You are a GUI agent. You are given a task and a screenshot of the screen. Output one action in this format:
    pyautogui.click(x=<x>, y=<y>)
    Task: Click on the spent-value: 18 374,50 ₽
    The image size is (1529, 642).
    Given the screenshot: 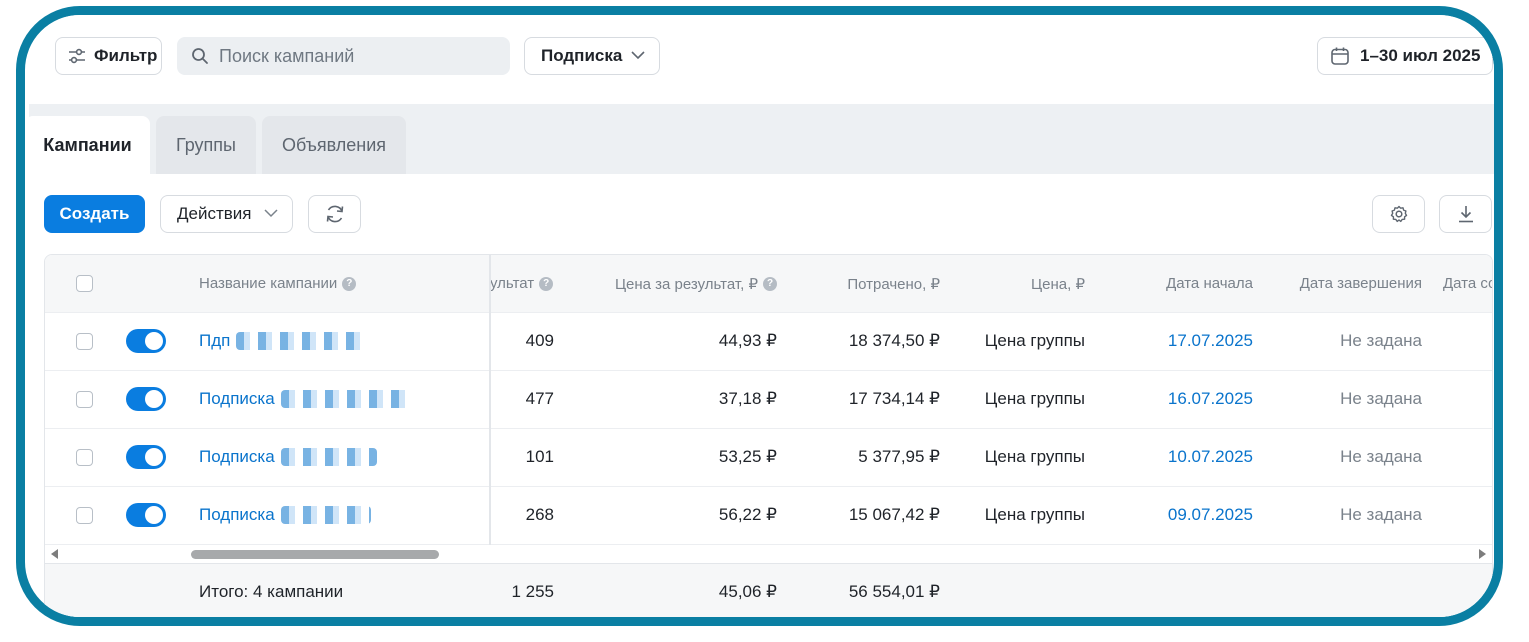 What is the action you would take?
    pyautogui.click(x=894, y=340)
    